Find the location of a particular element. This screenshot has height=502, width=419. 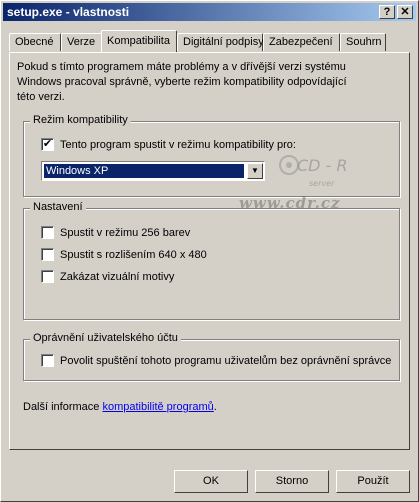

compat-mode-legend: Režim kompatibility is located at coordinates (80, 120).